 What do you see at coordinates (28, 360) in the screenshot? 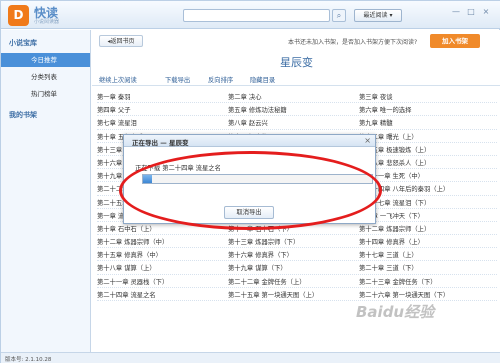
I see `version-label: 版本号: 2.1.10.28` at bounding box center [28, 360].